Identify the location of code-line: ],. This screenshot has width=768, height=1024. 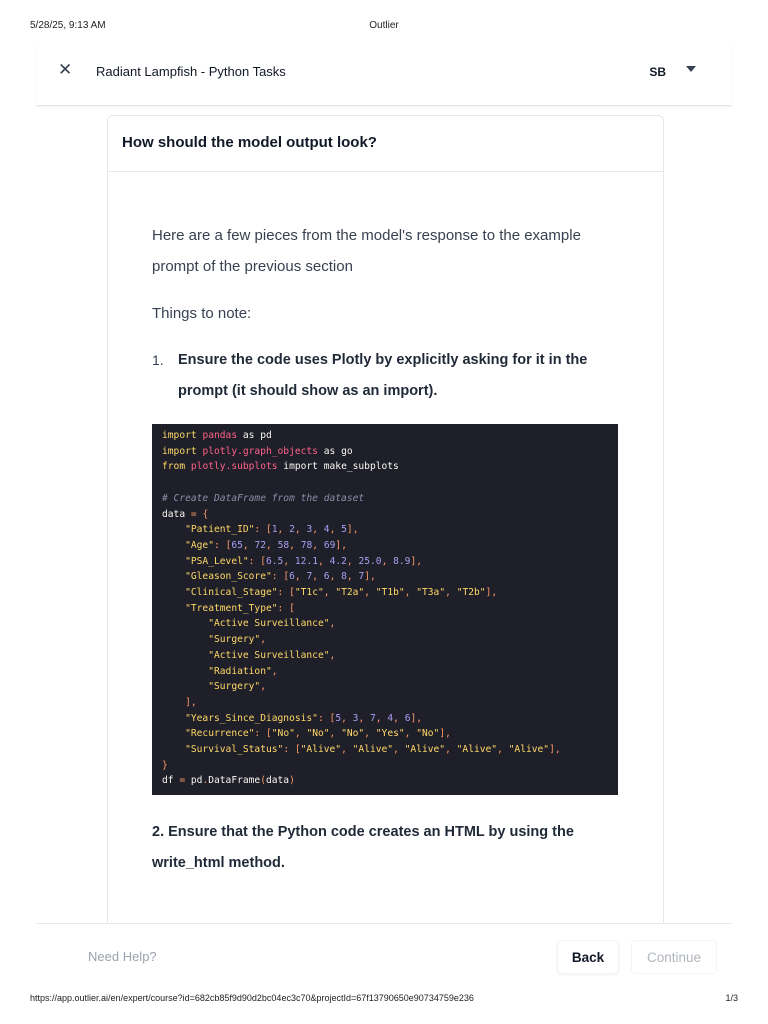
(191, 702).